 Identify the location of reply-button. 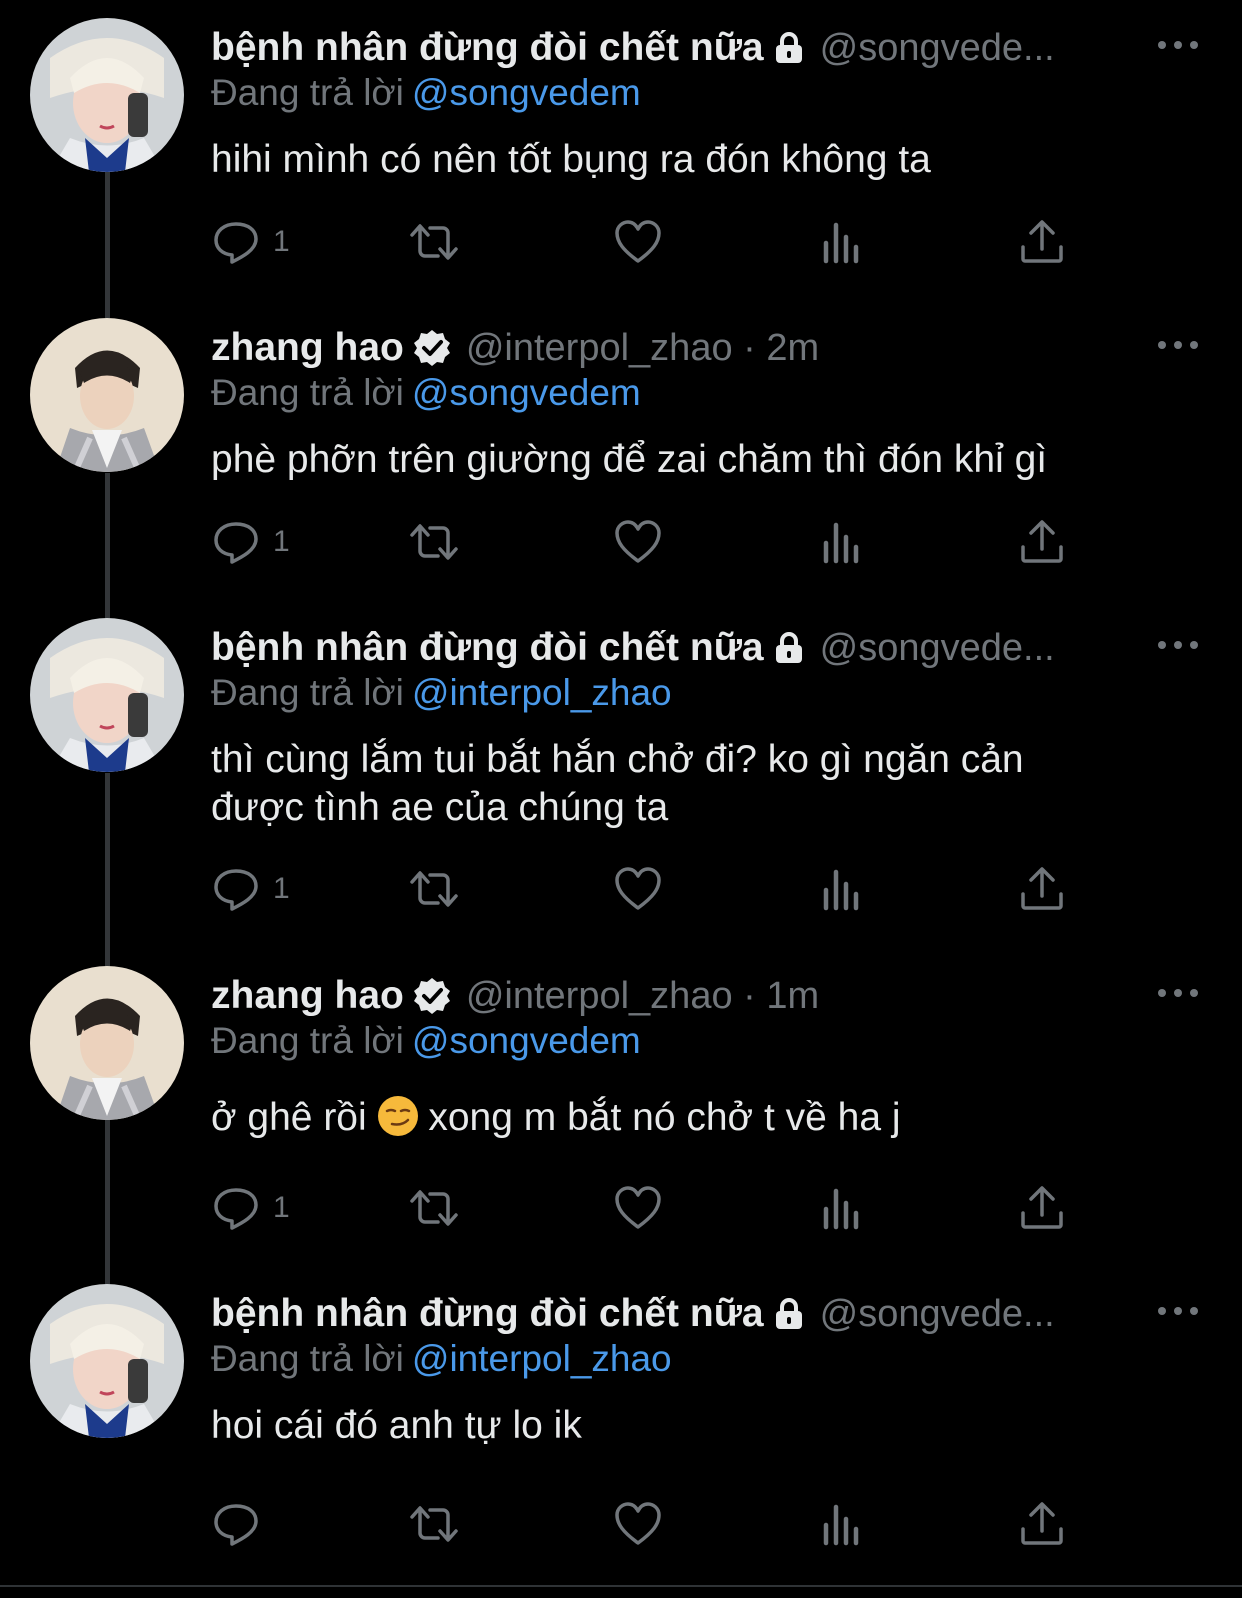
(242, 1524).